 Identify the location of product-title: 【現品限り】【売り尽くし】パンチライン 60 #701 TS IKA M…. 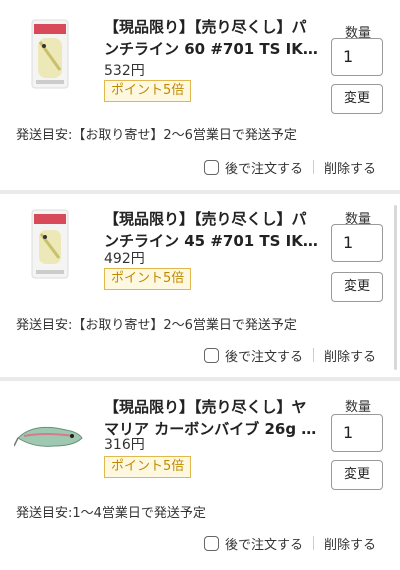
(212, 38).